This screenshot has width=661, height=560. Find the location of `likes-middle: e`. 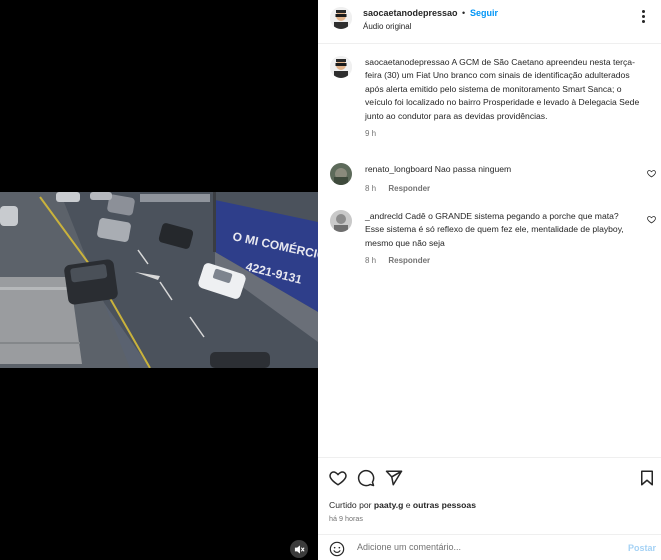

likes-middle: e is located at coordinates (408, 505).